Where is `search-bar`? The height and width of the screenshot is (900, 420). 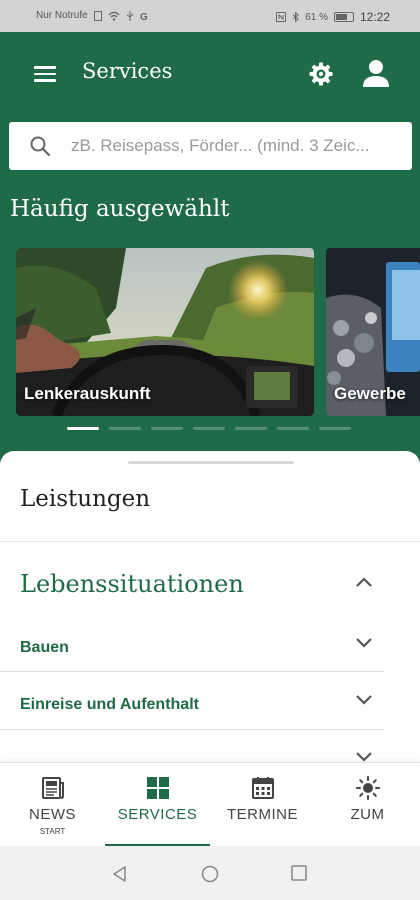 search-bar is located at coordinates (210, 146).